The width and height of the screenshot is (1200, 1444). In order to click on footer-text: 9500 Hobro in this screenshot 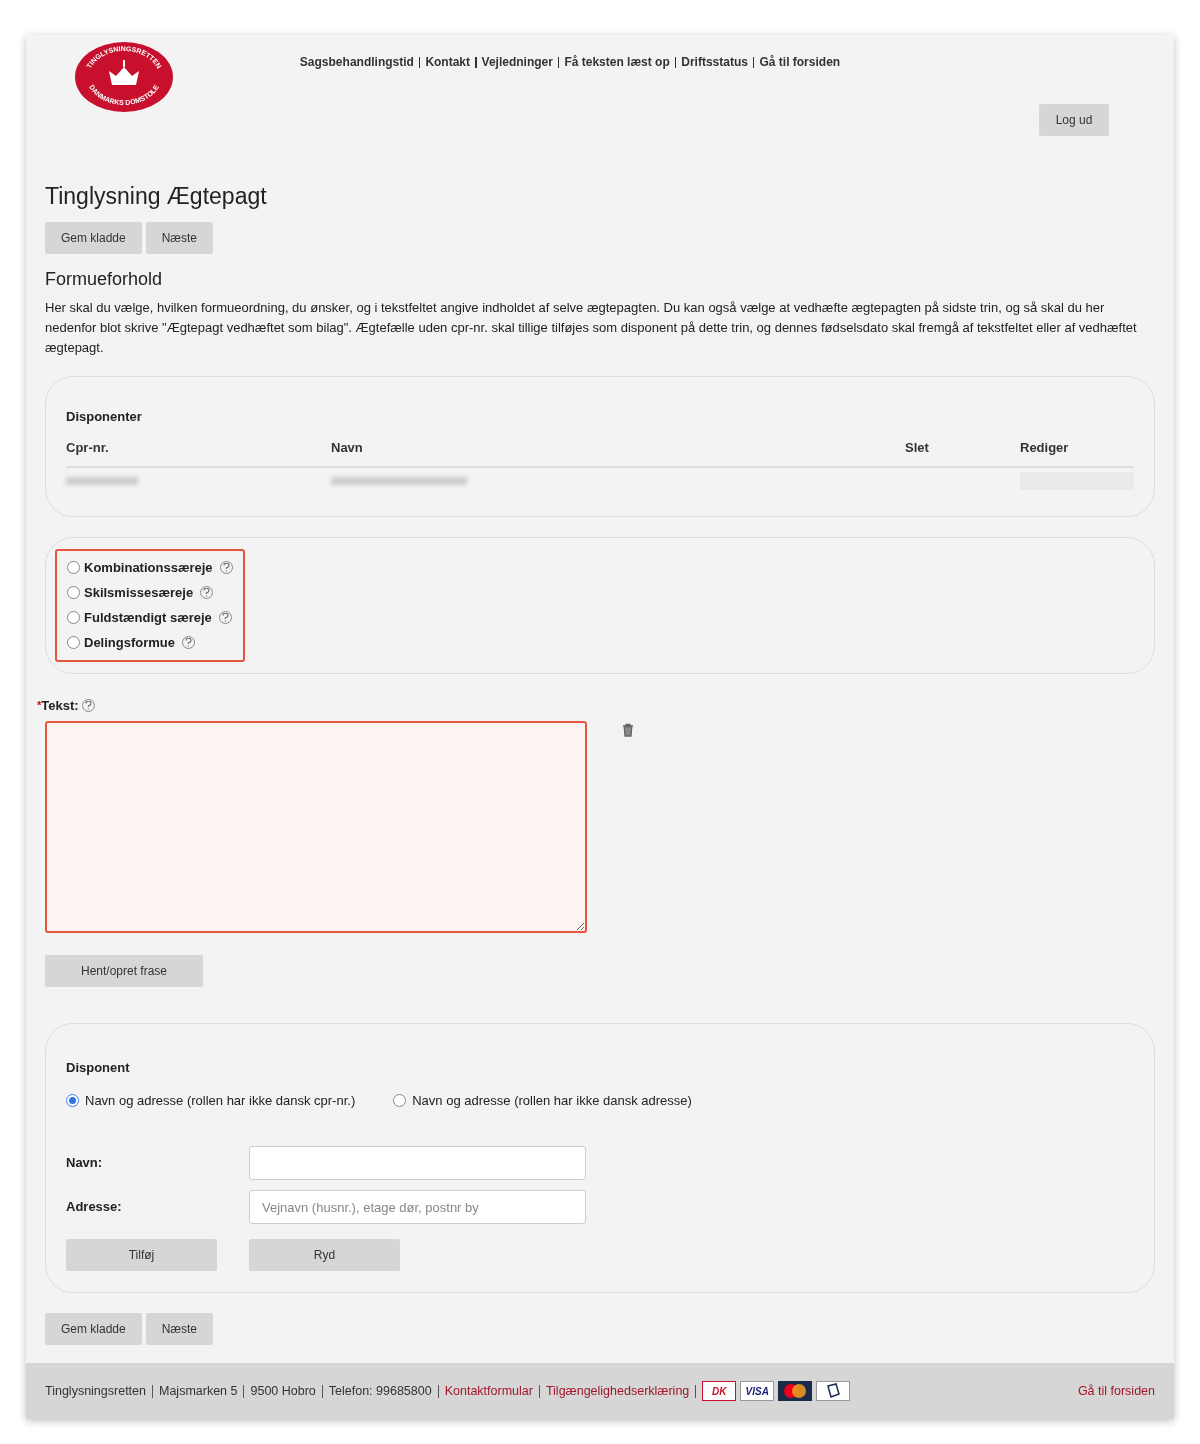, I will do `click(283, 1391)`.